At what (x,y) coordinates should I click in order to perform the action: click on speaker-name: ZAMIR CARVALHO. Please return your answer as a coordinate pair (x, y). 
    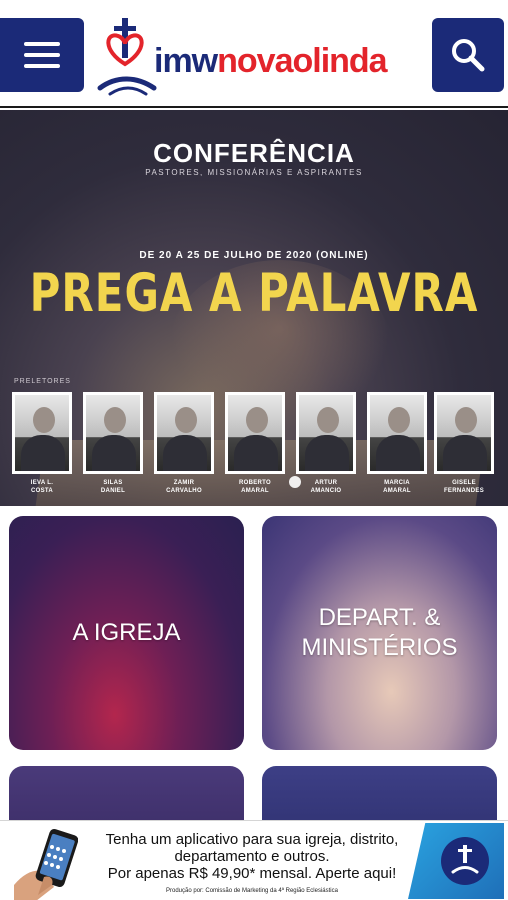
    Looking at the image, I should click on (184, 487).